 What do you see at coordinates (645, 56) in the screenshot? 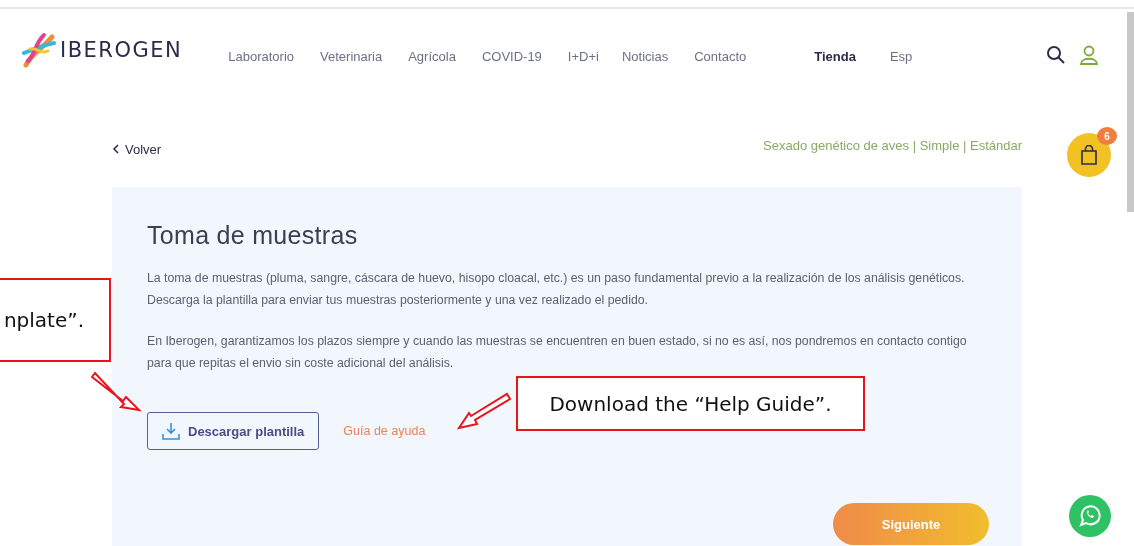
I see `nav-link: Noticias` at bounding box center [645, 56].